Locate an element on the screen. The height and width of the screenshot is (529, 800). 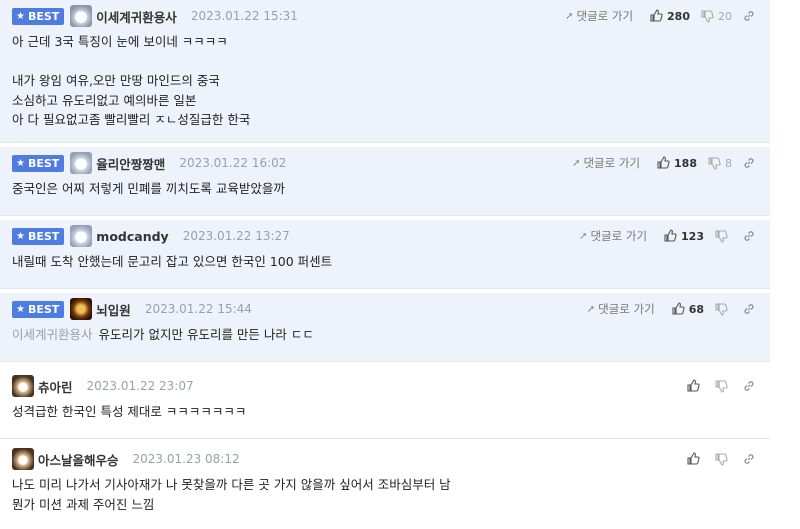
author-nickname: modcandy is located at coordinates (132, 236).